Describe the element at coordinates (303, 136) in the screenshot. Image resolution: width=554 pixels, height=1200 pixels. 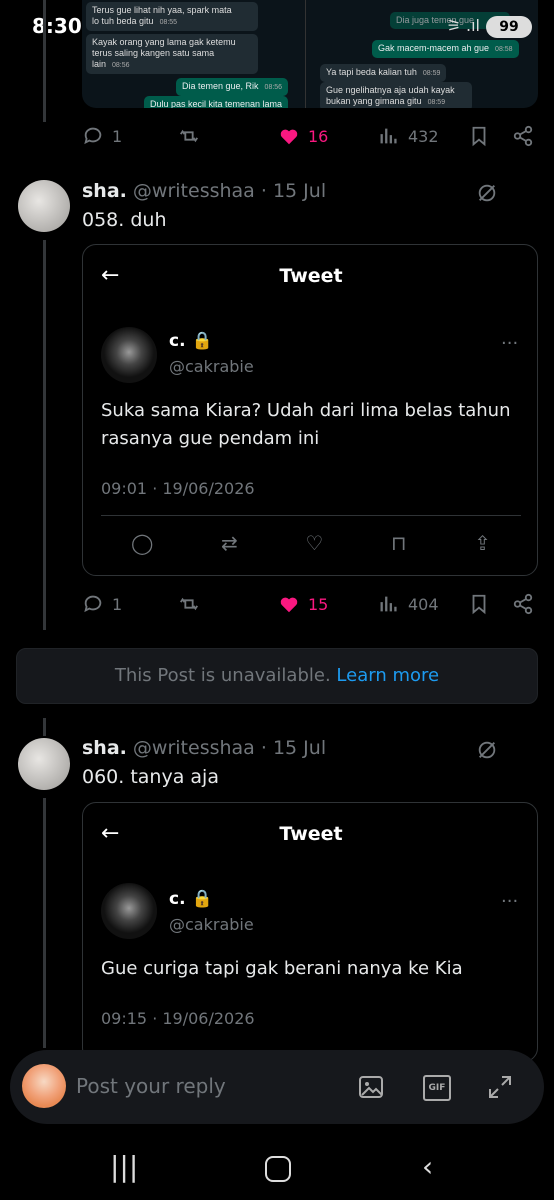
I see `like-button: 16` at that location.